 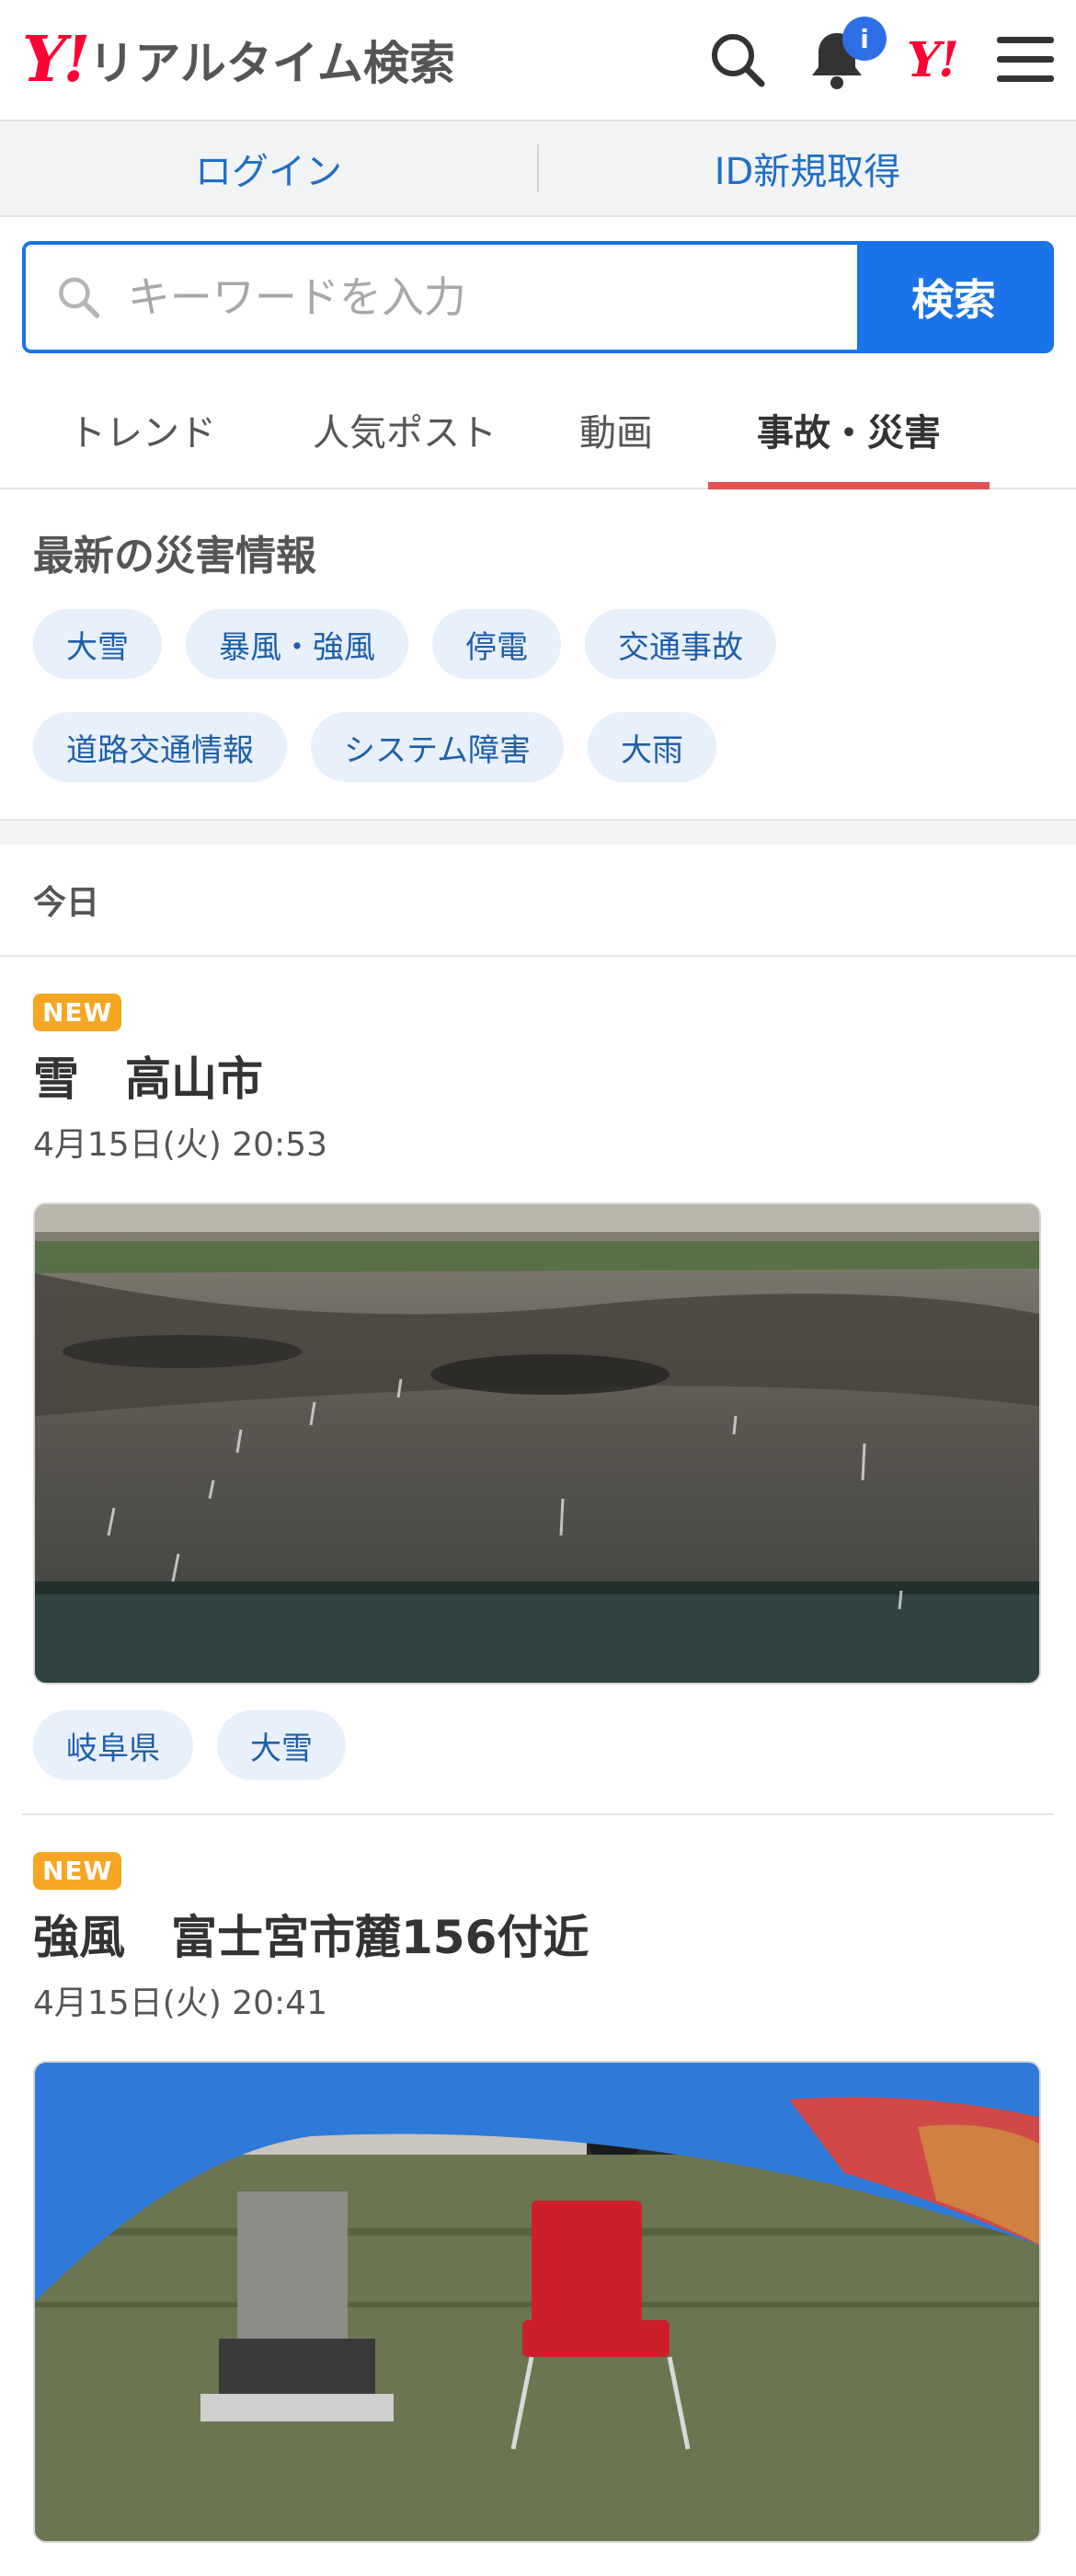 What do you see at coordinates (680, 644) in the screenshot?
I see `chip-traffic-accident: 交通事故` at bounding box center [680, 644].